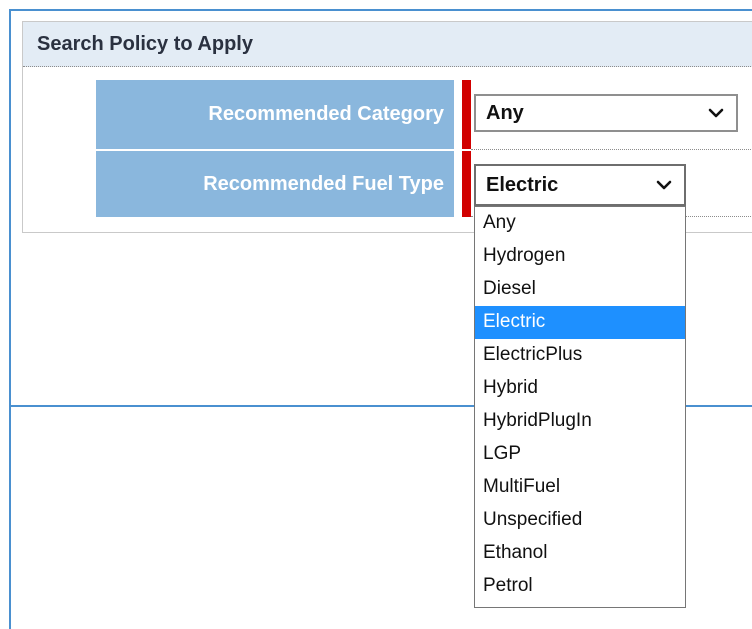 This screenshot has height=629, width=752. Describe the element at coordinates (580, 388) in the screenshot. I see `dropdown-option: Hybrid` at that location.